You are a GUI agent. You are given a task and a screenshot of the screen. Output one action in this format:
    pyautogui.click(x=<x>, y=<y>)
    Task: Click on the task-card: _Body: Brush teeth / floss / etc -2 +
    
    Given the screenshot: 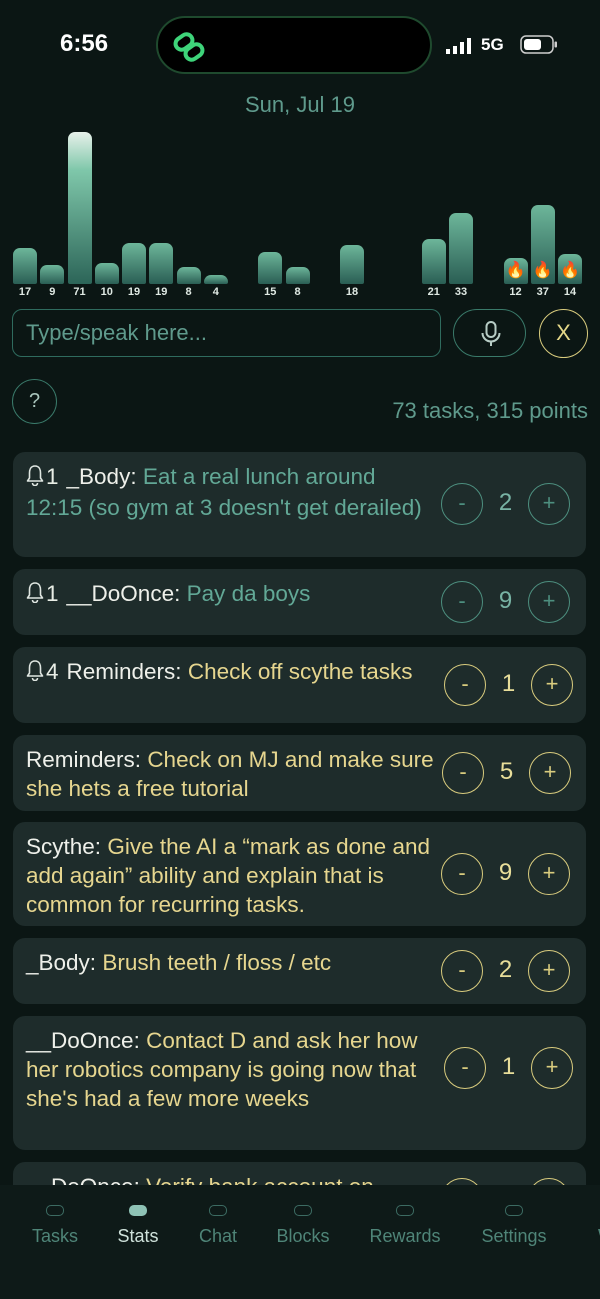 What is the action you would take?
    pyautogui.click(x=299, y=971)
    